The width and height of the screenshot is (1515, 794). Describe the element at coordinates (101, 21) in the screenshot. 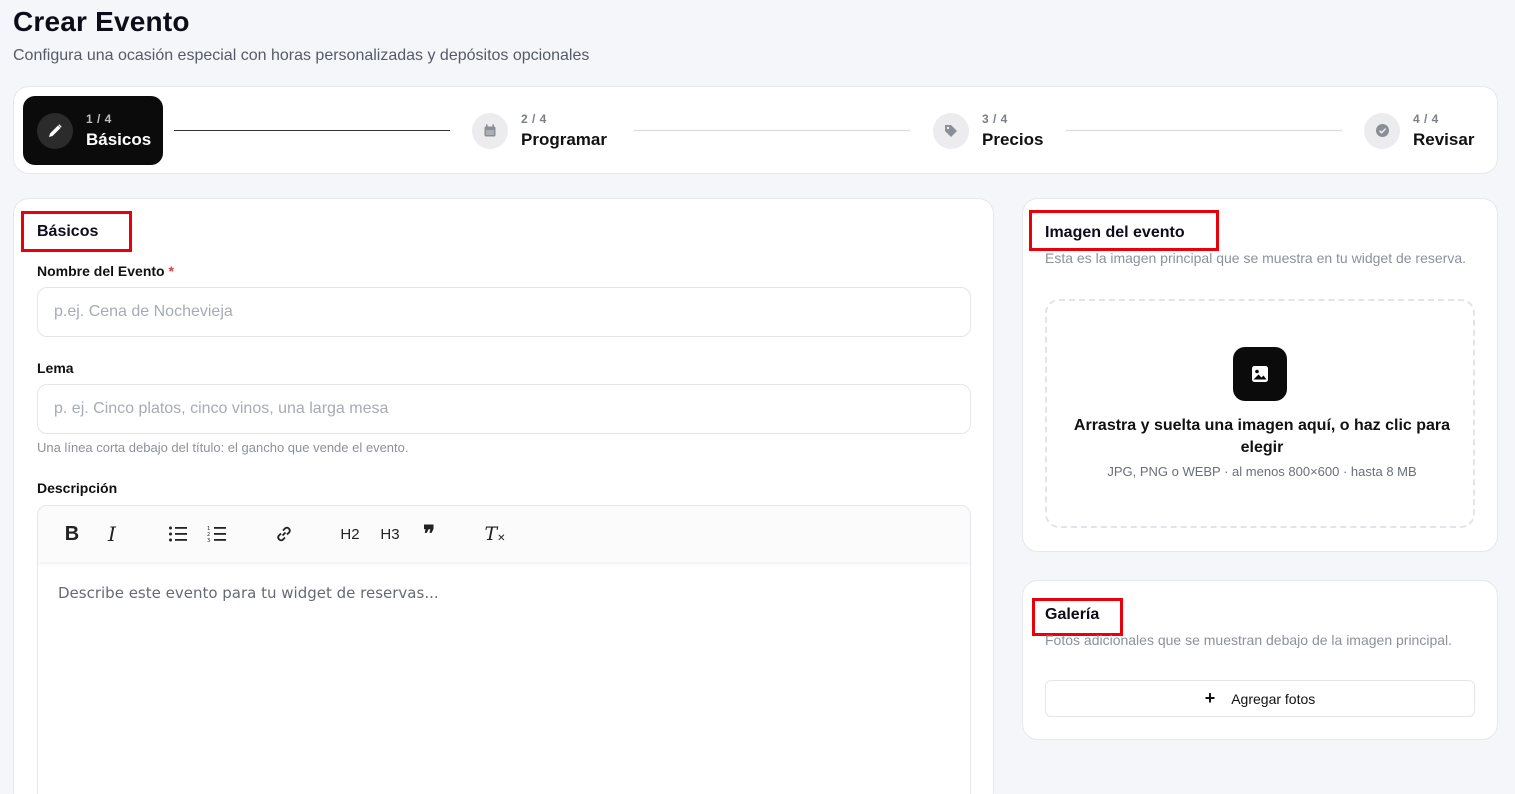

I see `page-title: Crear Evento` at that location.